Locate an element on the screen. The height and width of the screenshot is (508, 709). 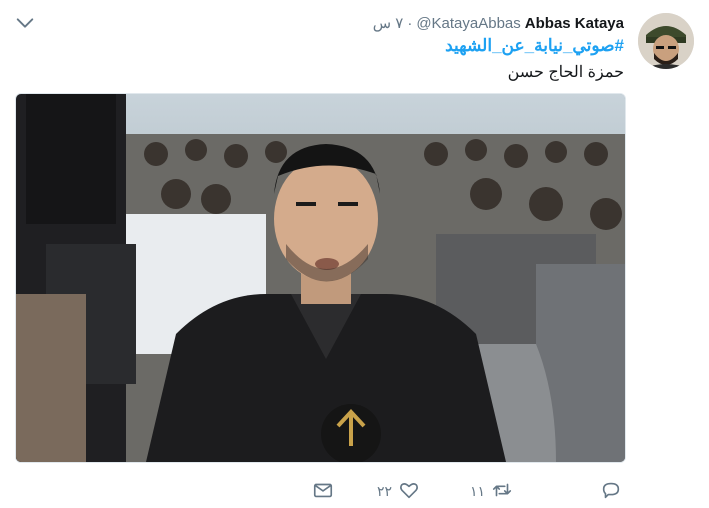
tweet-header: ٧ س · @KatayaAbbas Abbas Kataya is located at coordinates (498, 23).